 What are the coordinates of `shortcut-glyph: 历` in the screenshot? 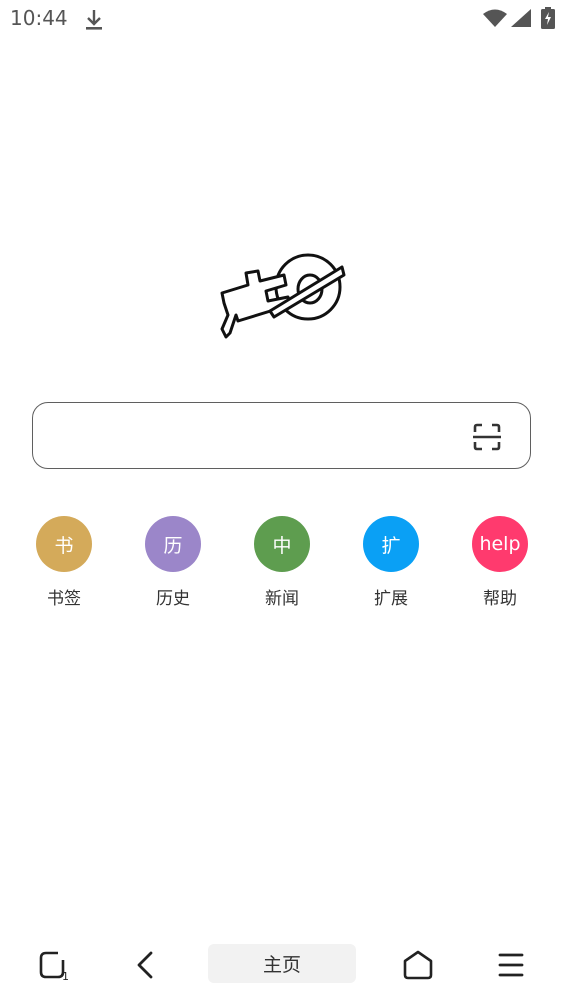 It's located at (173, 545).